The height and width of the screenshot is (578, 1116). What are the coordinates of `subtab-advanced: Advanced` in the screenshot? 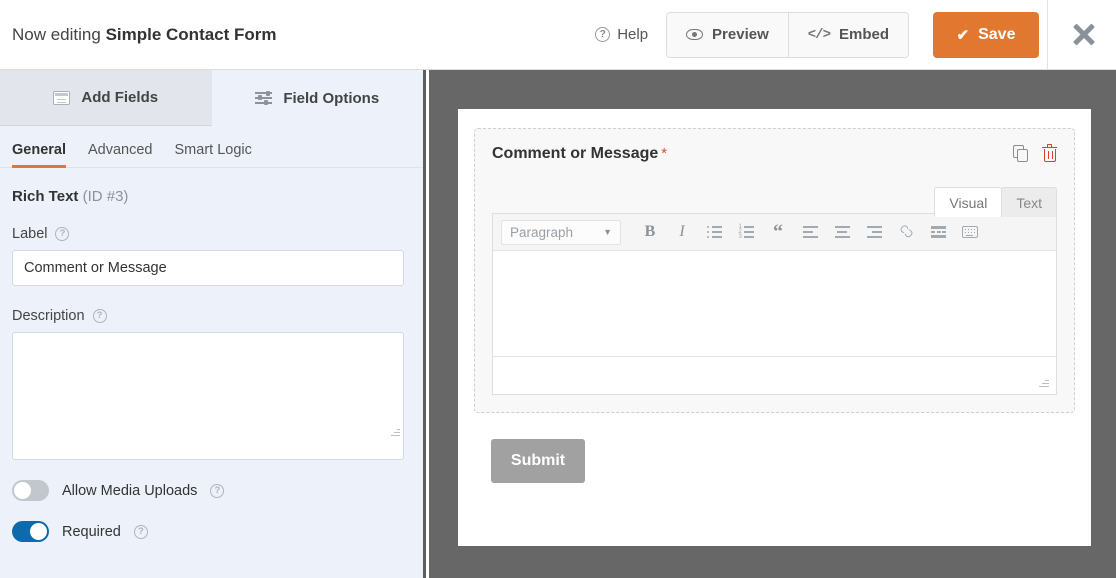 It's located at (120, 154).